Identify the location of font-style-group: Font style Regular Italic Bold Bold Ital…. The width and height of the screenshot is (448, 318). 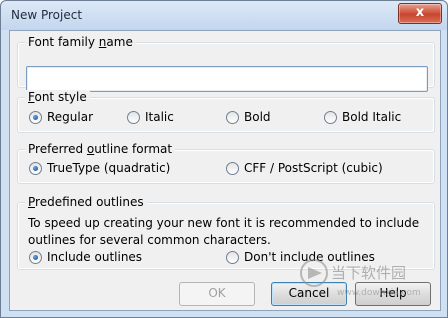
(226, 111).